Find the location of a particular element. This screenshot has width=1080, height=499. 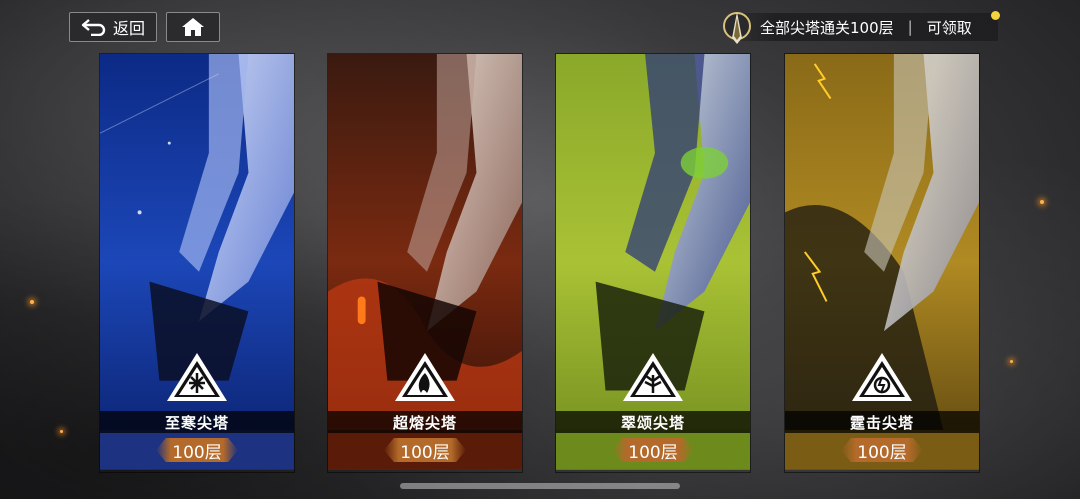

back-label: 返回 is located at coordinates (128, 28).